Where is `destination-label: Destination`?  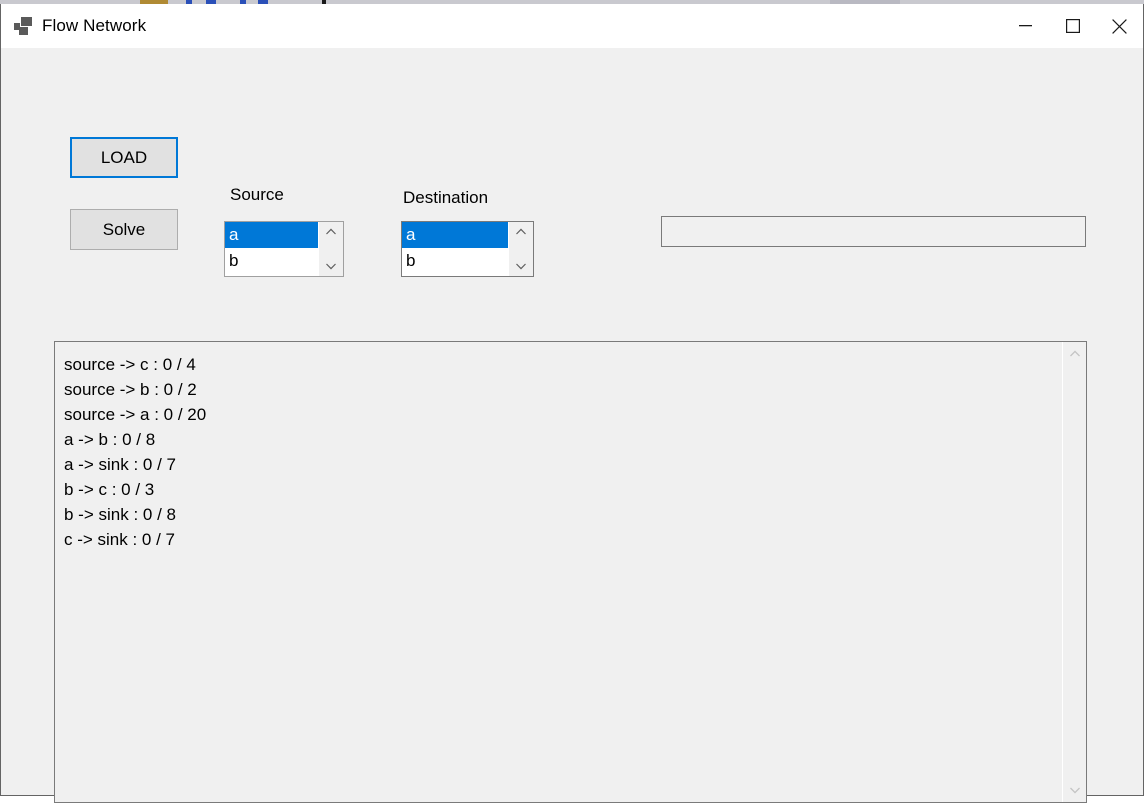
destination-label: Destination is located at coordinates (446, 197).